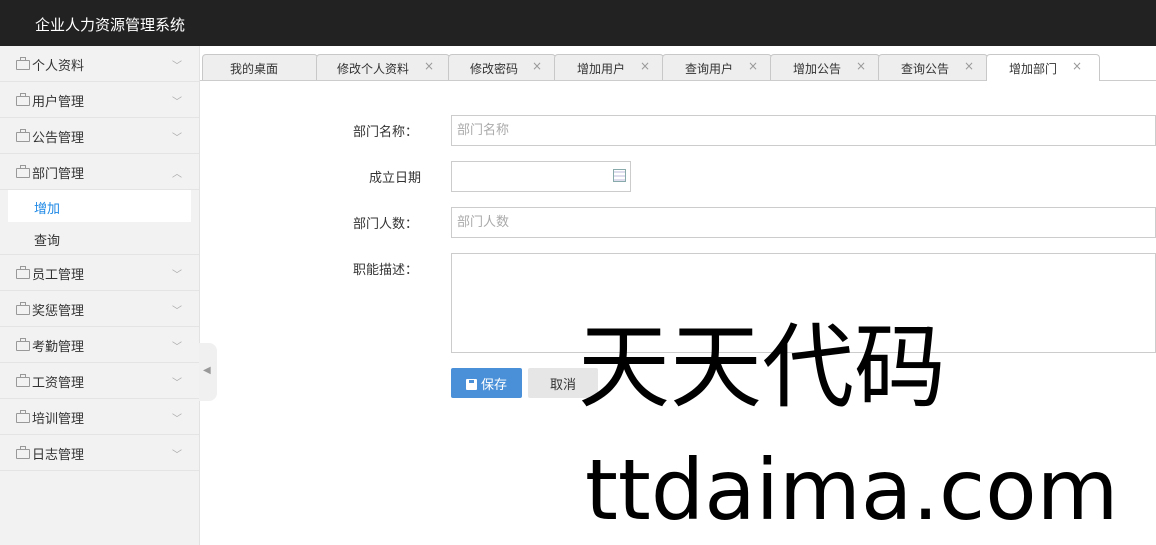 This screenshot has width=1156, height=545. Describe the element at coordinates (99, 64) in the screenshot. I see `sidebar-item-personal-info: 个人资料 ﹀` at that location.